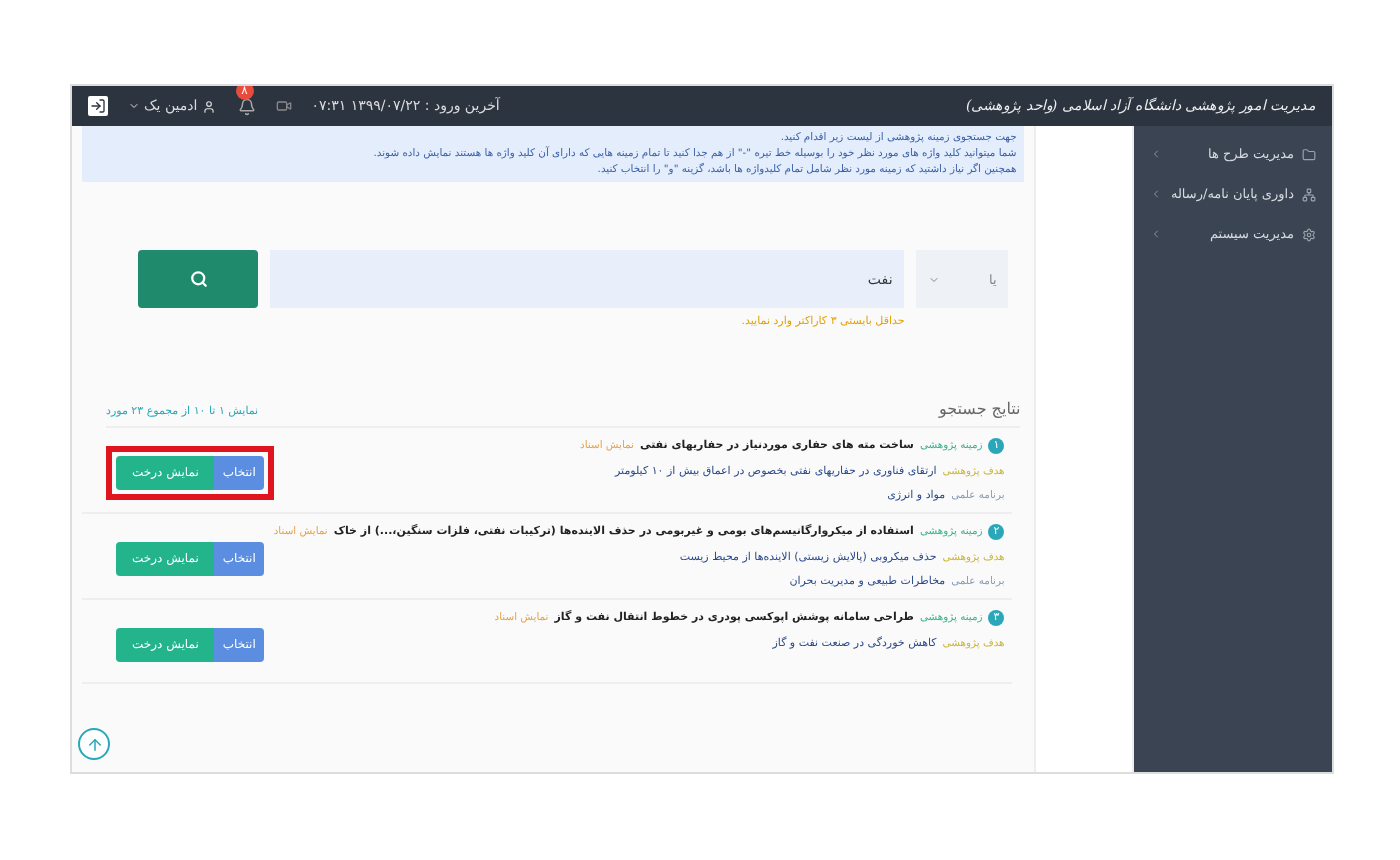 This screenshot has width=1400, height=860. I want to click on bell-icon, so click(246, 106).